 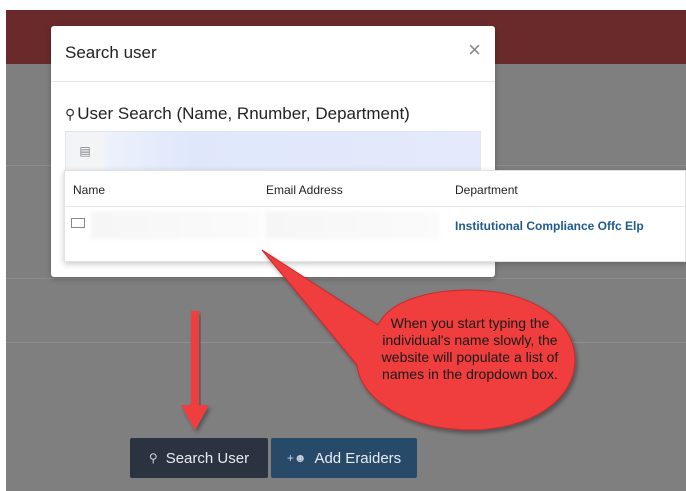 What do you see at coordinates (195, 359) in the screenshot?
I see `arrow-shaft` at bounding box center [195, 359].